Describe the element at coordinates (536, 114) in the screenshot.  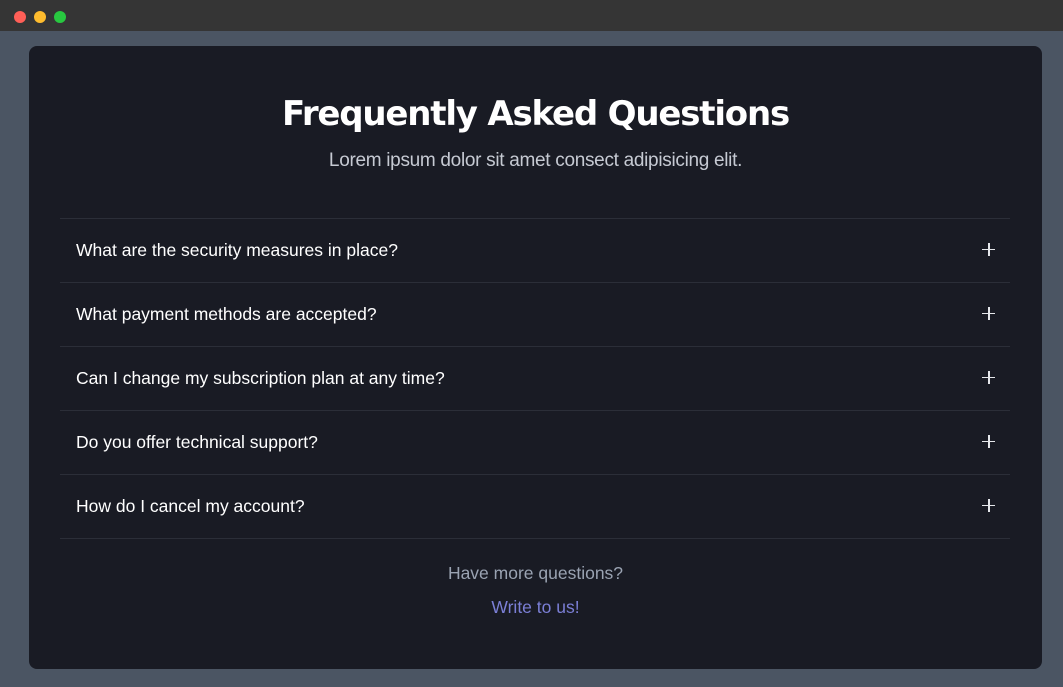
I see `faq-title: Frequently Asked Questions` at that location.